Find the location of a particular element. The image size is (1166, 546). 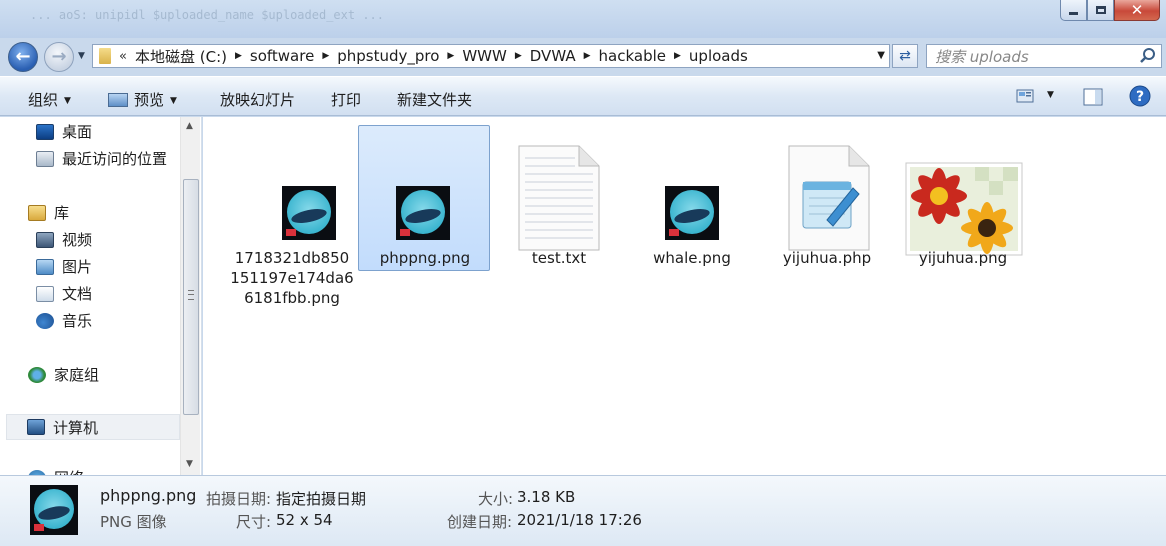

scrollbar-thumb is located at coordinates (191, 297).